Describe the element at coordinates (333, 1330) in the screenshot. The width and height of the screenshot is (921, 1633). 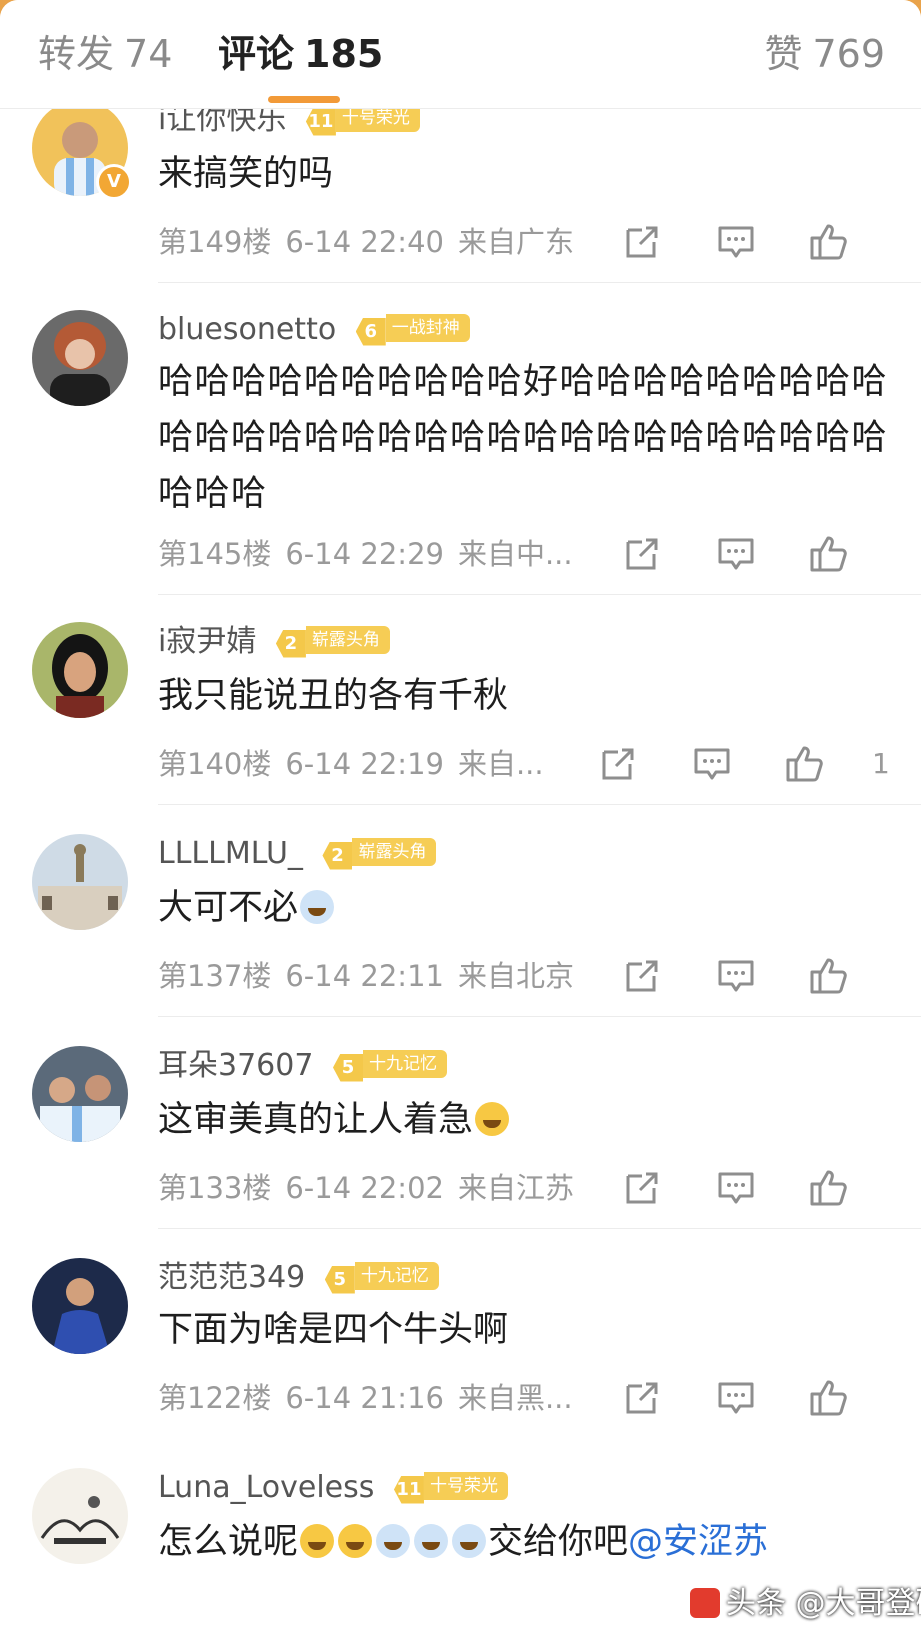
I see `comment-text: 下面为啥是四个牛头啊` at that location.